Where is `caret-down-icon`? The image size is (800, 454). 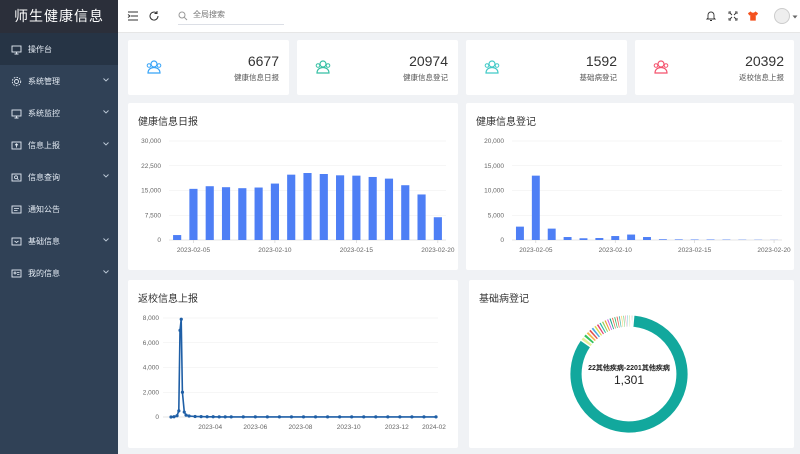 caret-down-icon is located at coordinates (795, 17).